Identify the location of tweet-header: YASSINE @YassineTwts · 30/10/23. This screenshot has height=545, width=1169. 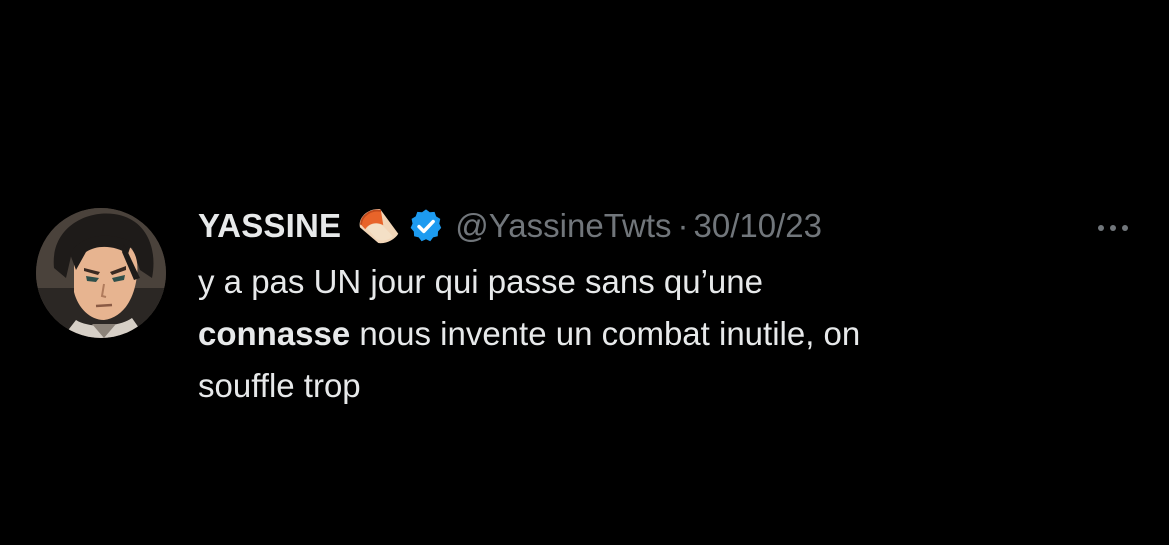
(510, 226).